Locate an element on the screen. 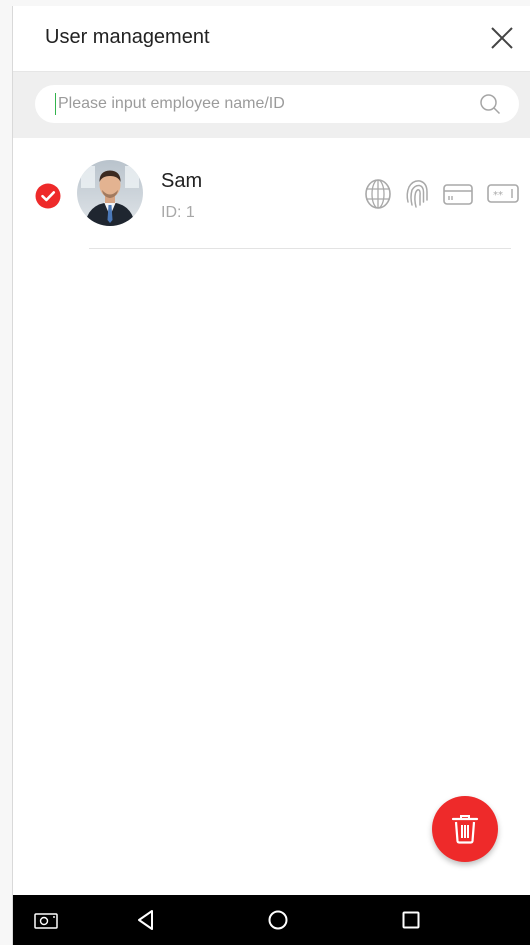 The image size is (530, 945). search-bar is located at coordinates (271, 105).